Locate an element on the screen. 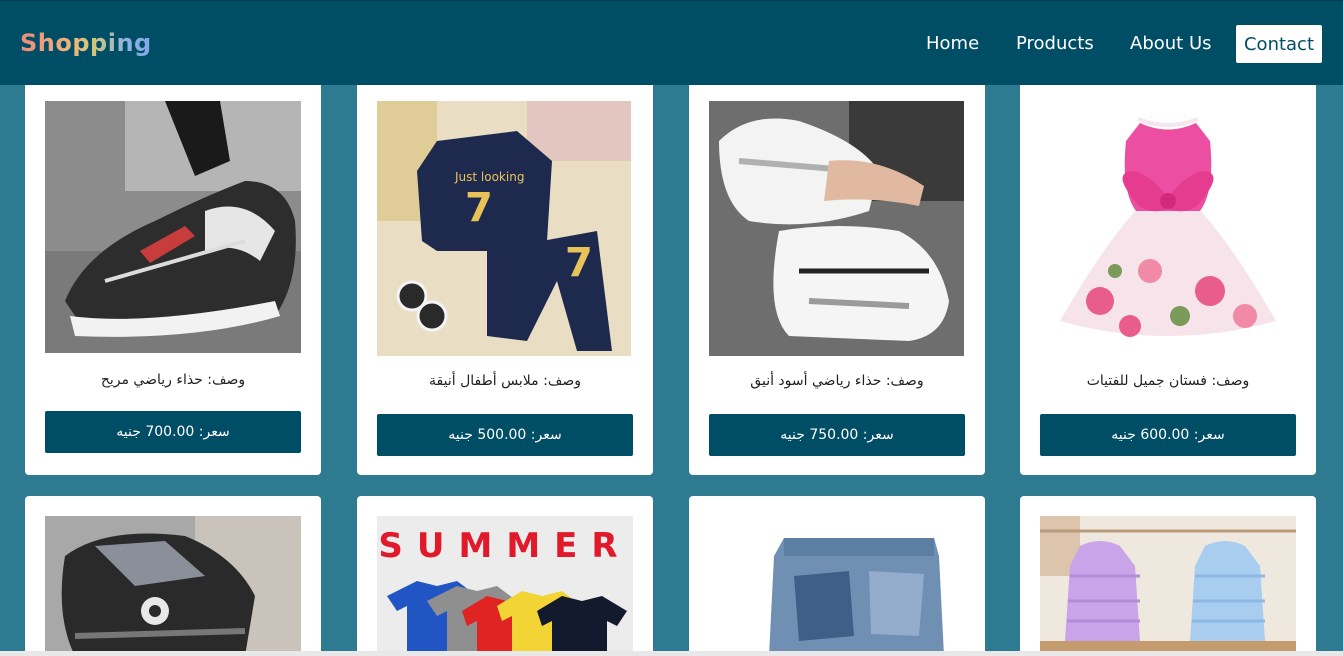  product-image-girls-dress is located at coordinates (1168, 228).